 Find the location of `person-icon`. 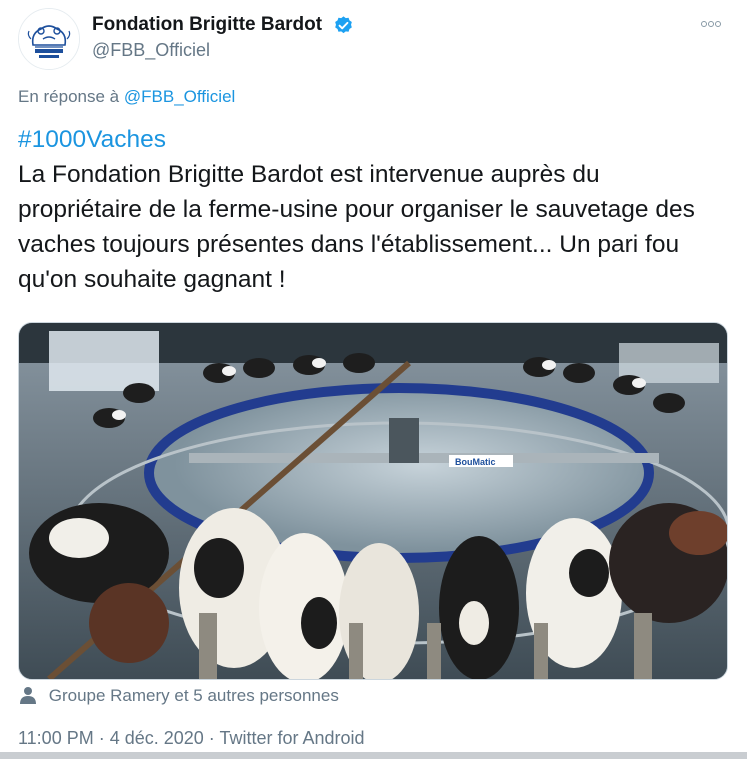

person-icon is located at coordinates (28, 695).